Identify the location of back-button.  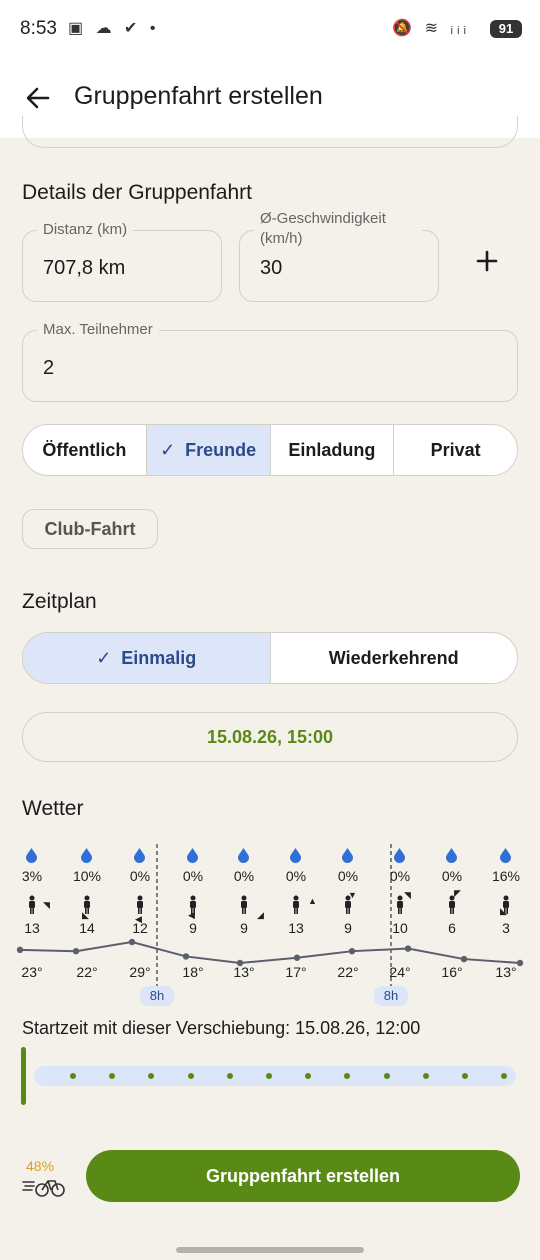
(38, 98).